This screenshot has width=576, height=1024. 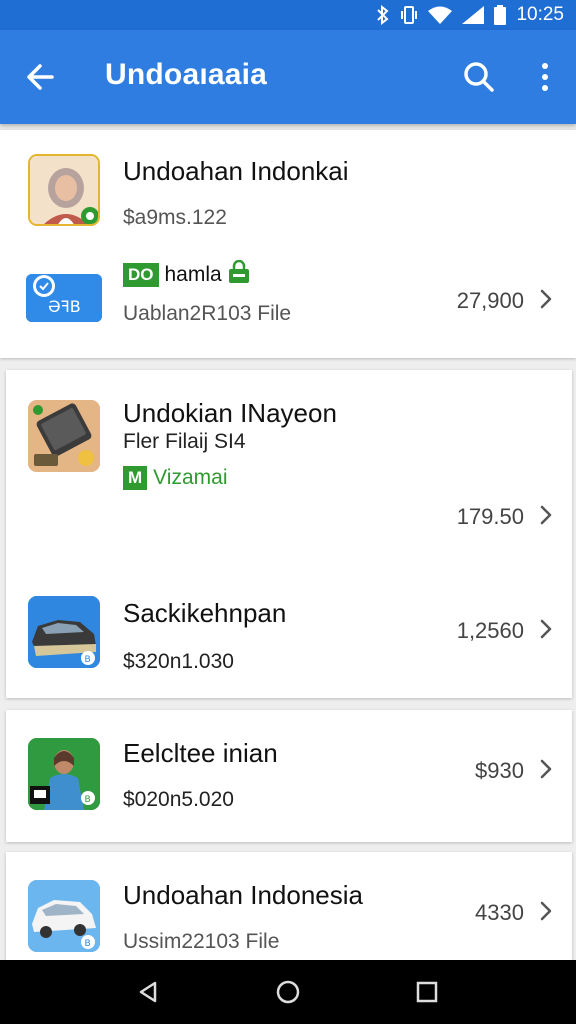 I want to click on item-price: 27,900, so click(x=490, y=300).